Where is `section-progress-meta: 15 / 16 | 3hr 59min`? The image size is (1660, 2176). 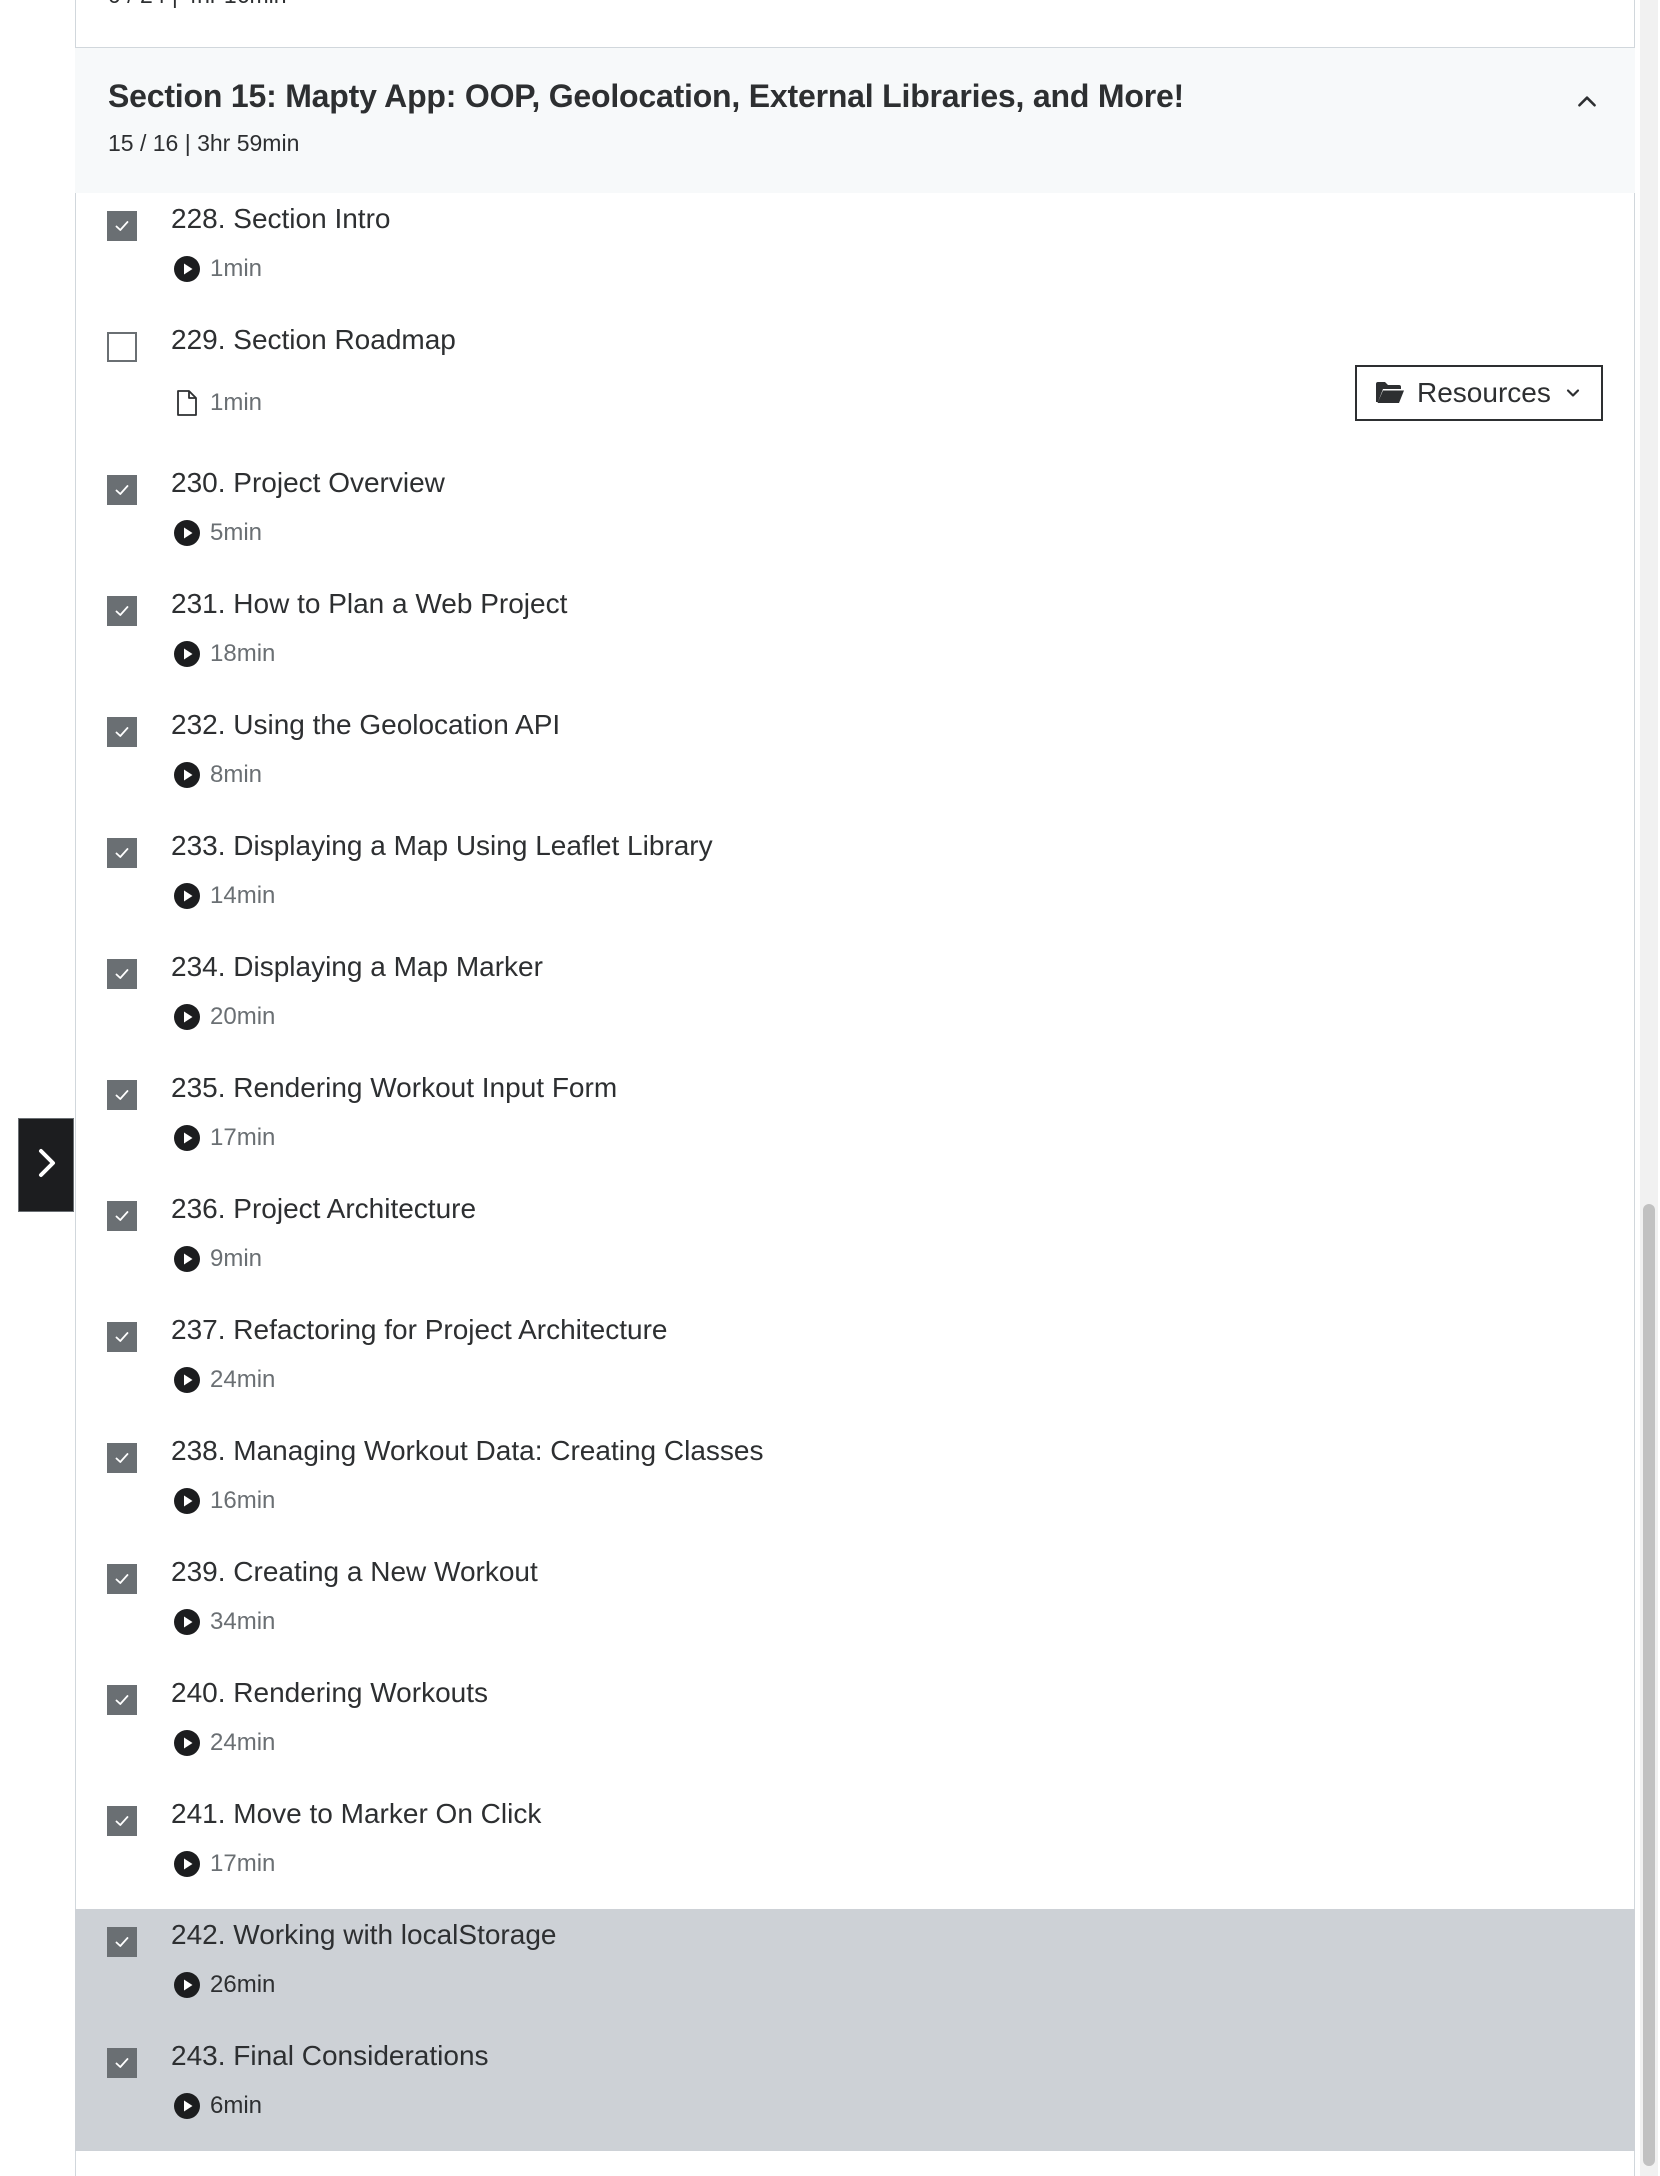 section-progress-meta: 15 / 16 | 3hr 59min is located at coordinates (204, 143).